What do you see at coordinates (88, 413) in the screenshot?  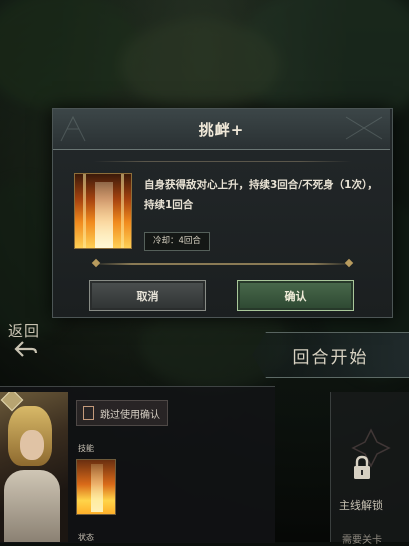 I see `skip-confirm-checkbox` at bounding box center [88, 413].